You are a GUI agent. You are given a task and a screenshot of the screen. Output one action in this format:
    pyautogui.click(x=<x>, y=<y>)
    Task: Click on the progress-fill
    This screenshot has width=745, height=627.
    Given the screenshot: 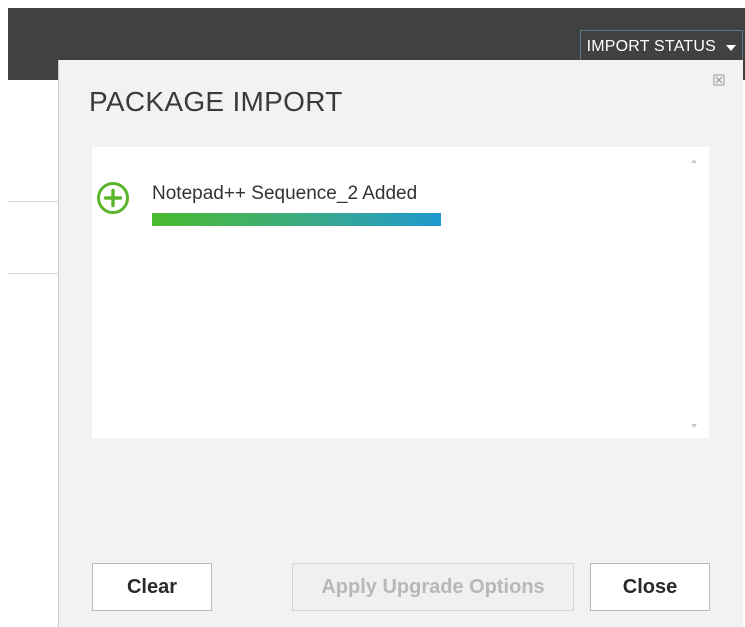 What is the action you would take?
    pyautogui.click(x=296, y=219)
    